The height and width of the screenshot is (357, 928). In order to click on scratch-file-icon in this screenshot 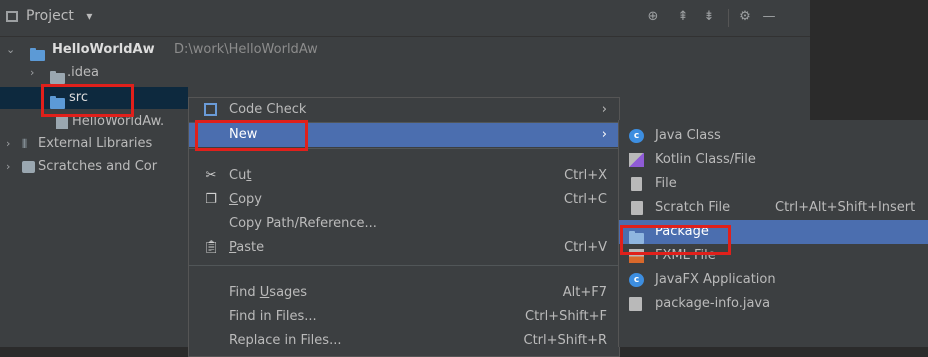, I will do `click(637, 208)`.